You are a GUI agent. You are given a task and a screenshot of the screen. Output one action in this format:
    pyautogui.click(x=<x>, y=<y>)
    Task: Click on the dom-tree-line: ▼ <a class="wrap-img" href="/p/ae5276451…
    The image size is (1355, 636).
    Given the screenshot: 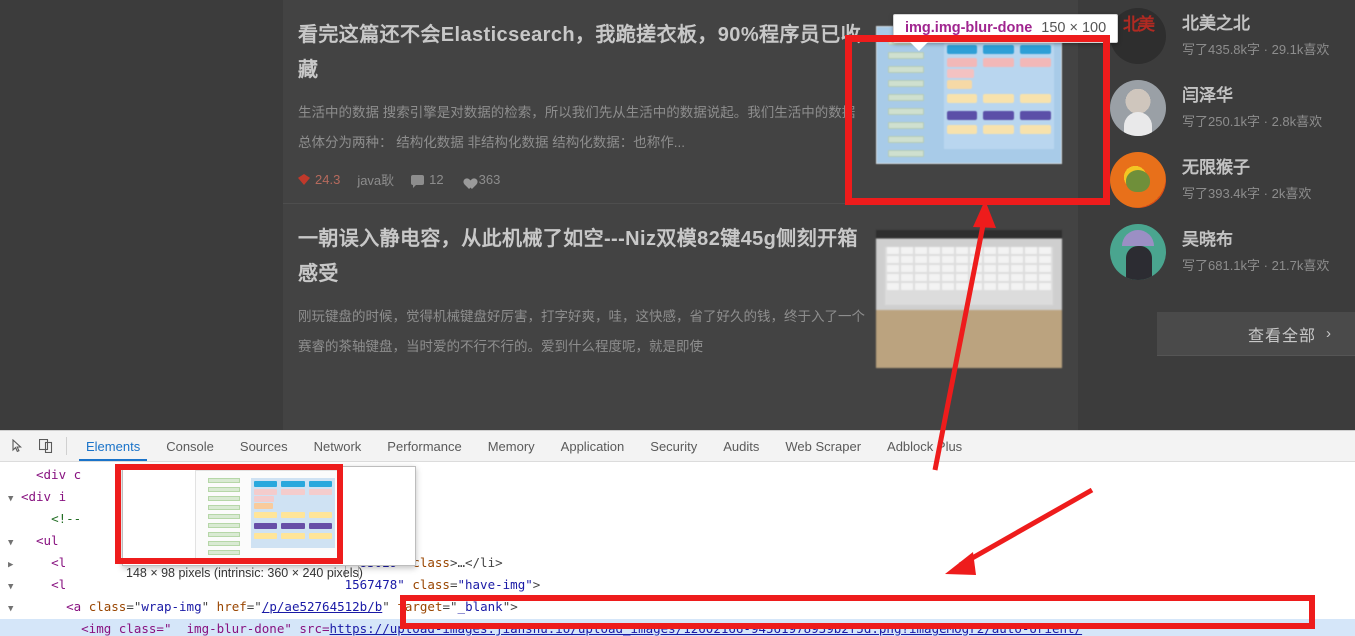 What is the action you would take?
    pyautogui.click(x=677, y=608)
    